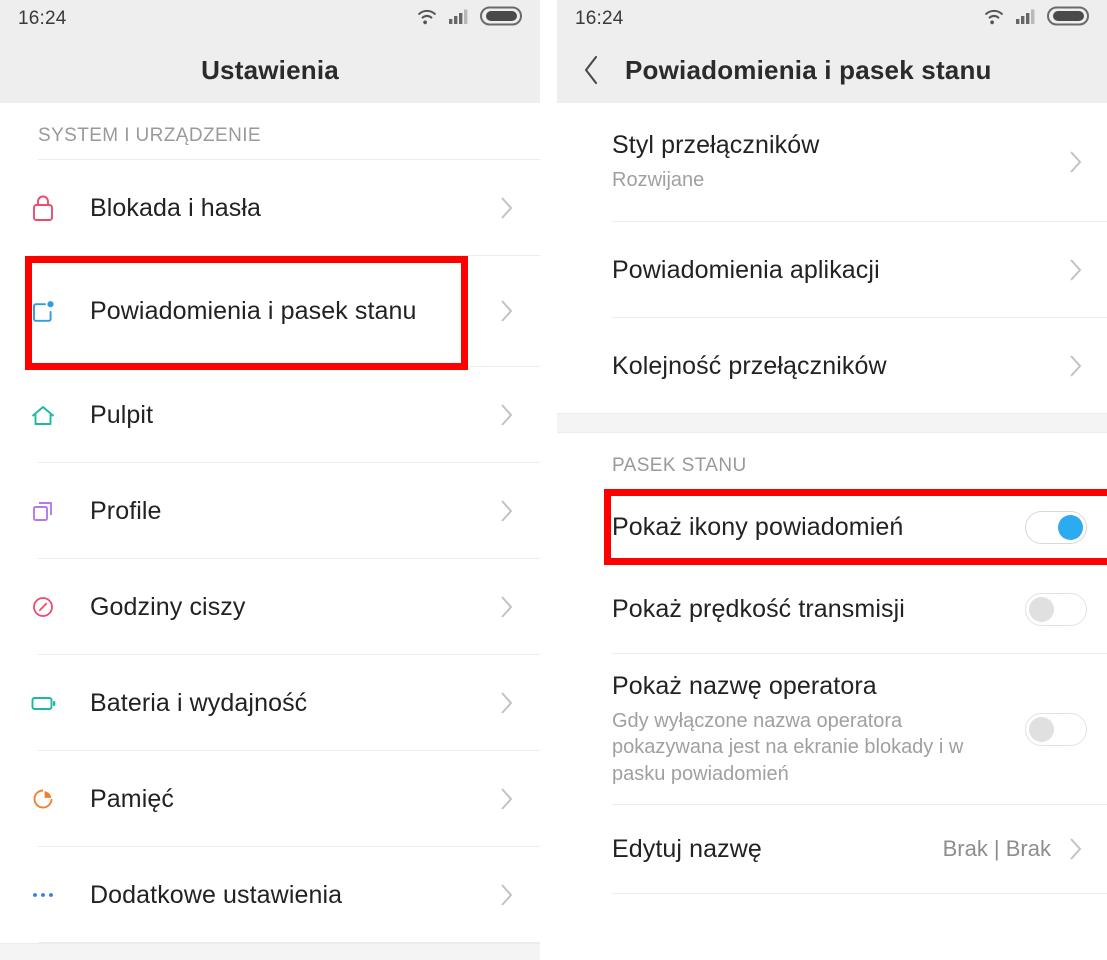 The height and width of the screenshot is (960, 1107). Describe the element at coordinates (996, 848) in the screenshot. I see `list-item-value: Brak | Brak` at that location.